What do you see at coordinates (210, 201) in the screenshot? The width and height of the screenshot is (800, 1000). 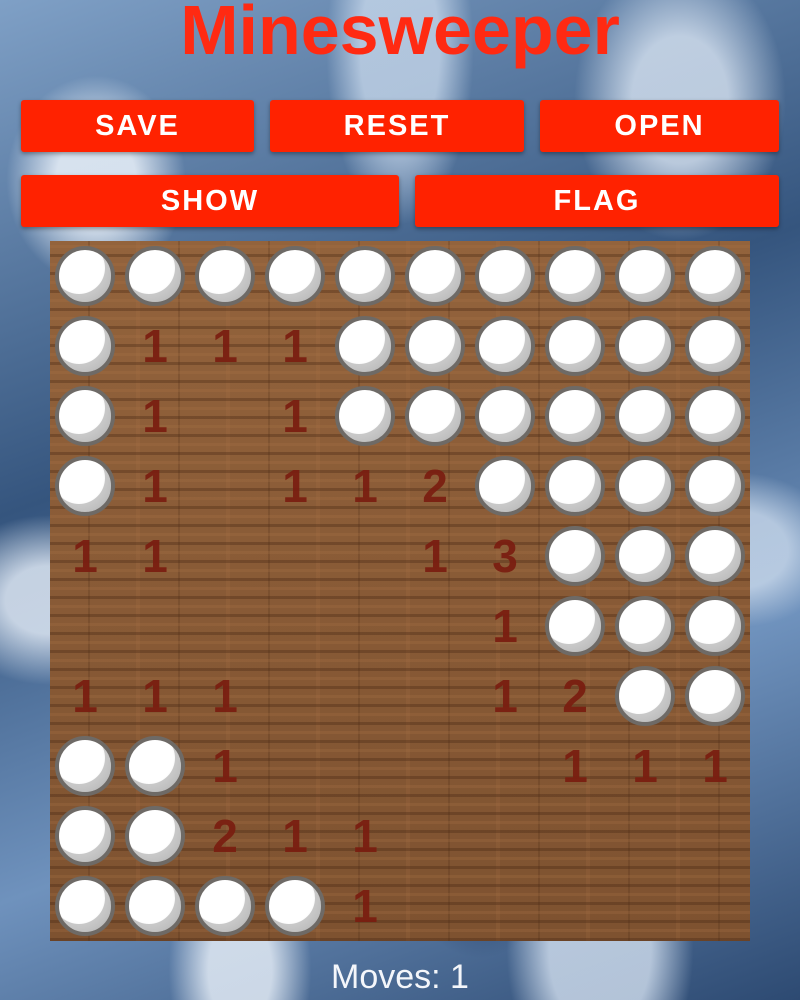 I see `show-button: SHOW` at bounding box center [210, 201].